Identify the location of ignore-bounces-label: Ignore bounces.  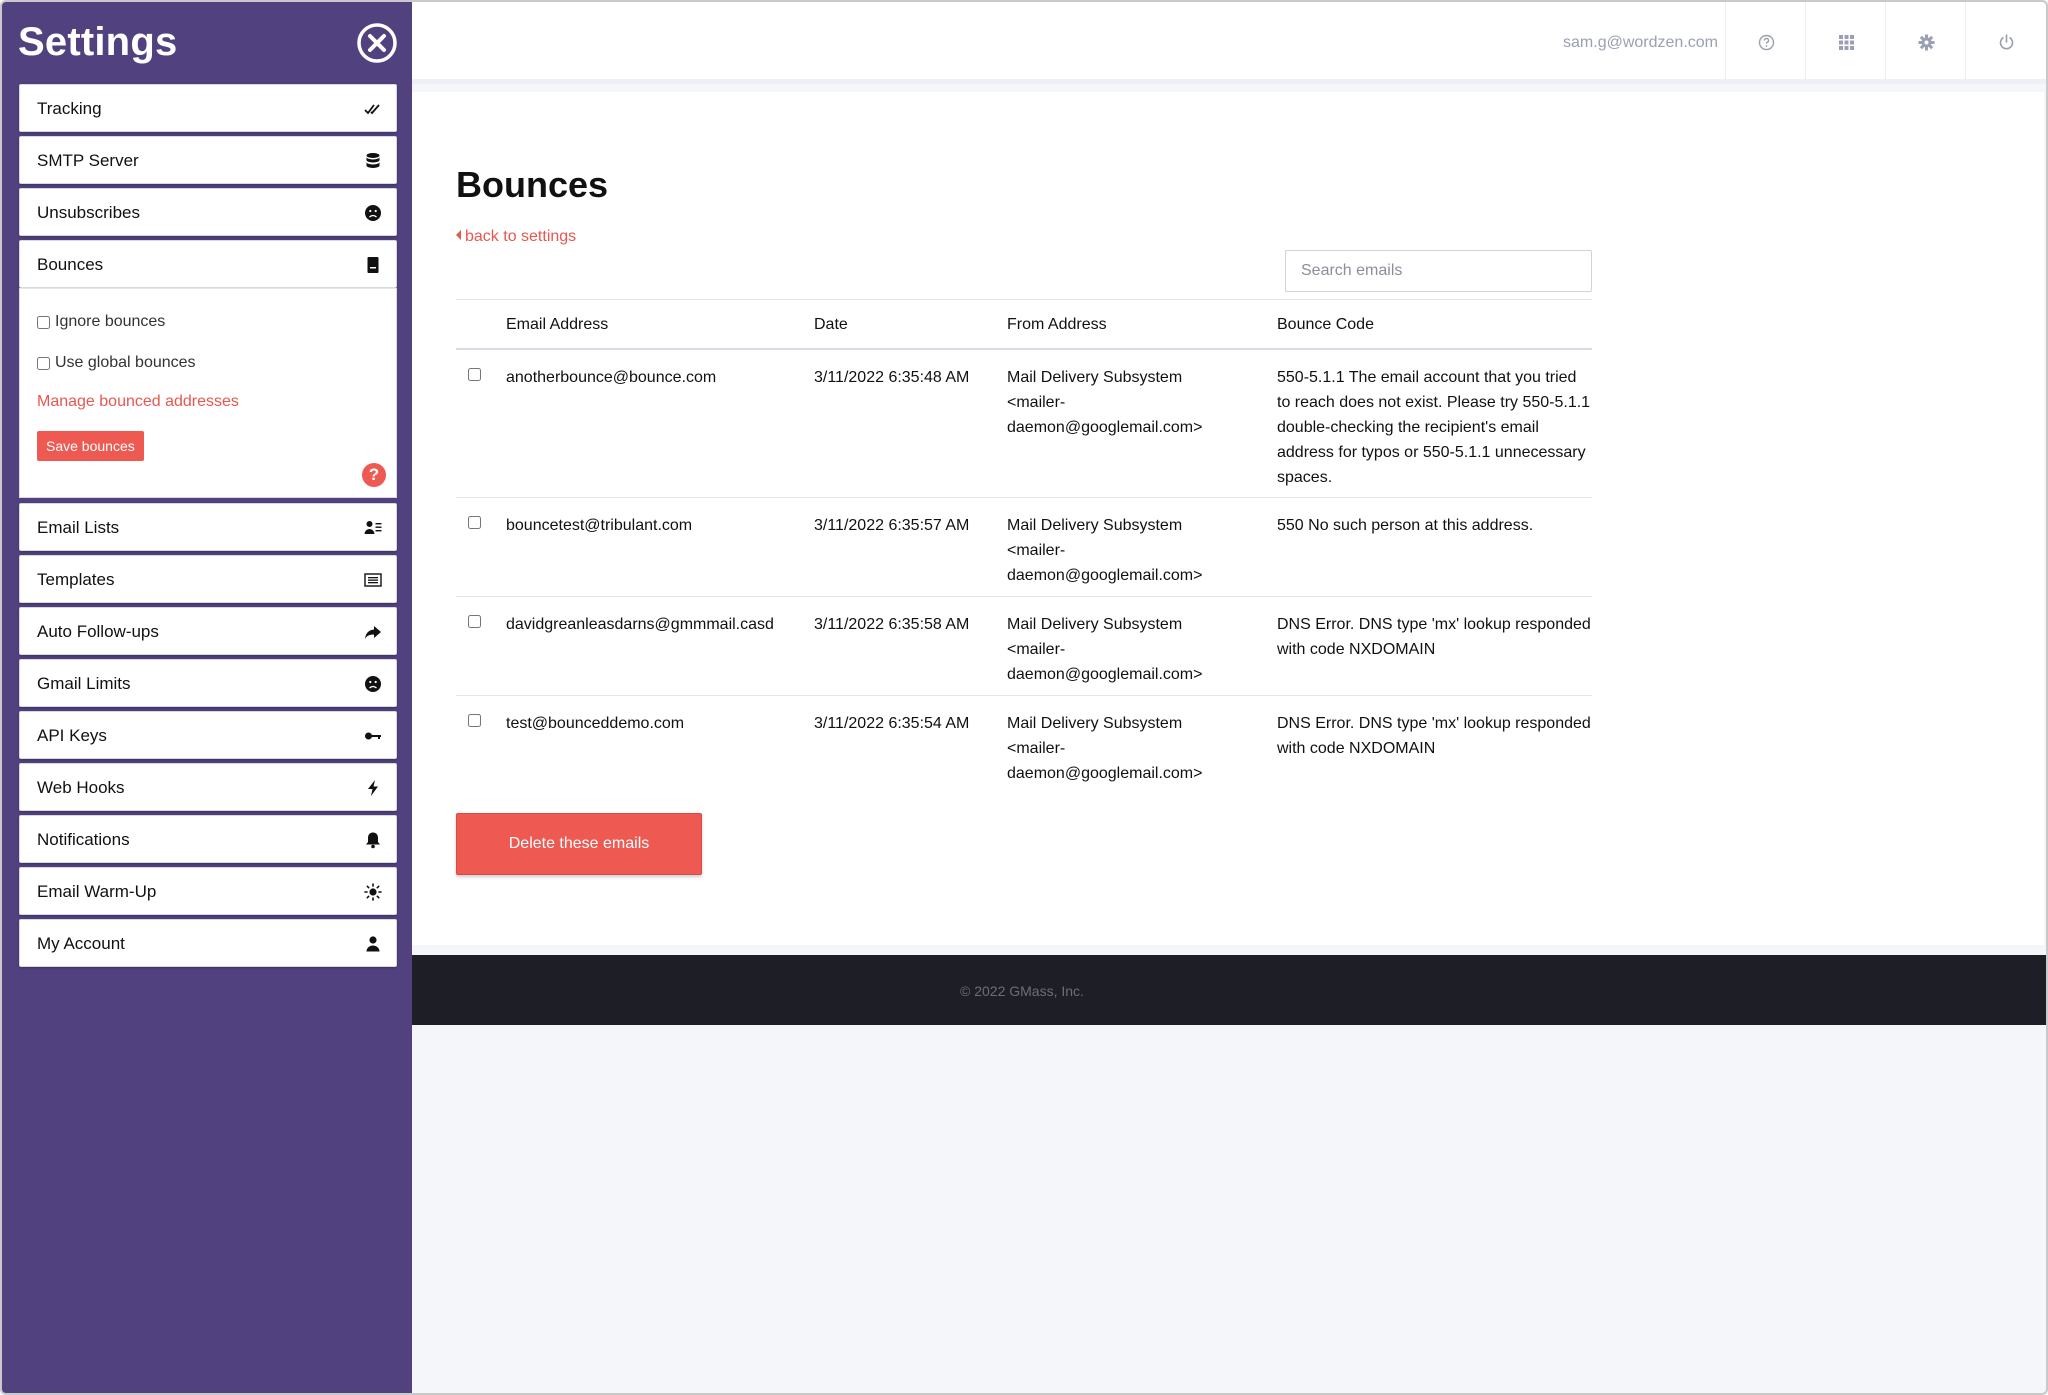
(110, 321).